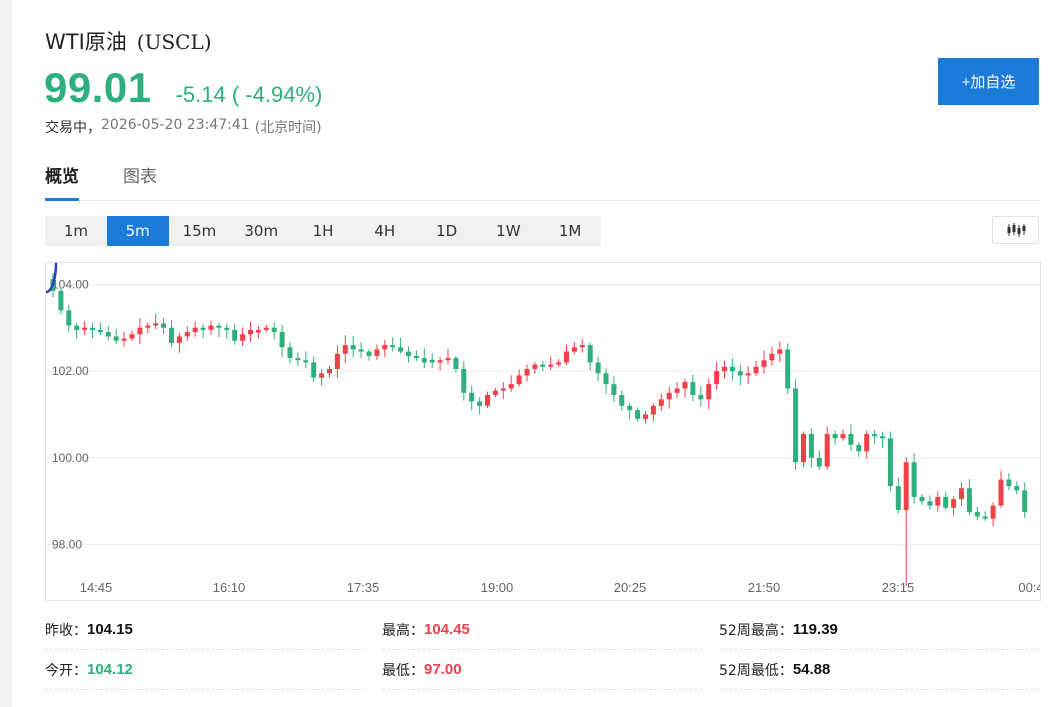 Image resolution: width=1054 pixels, height=707 pixels. Describe the element at coordinates (1029, 587) in the screenshot. I see `x-tick-label: 00:4` at that location.